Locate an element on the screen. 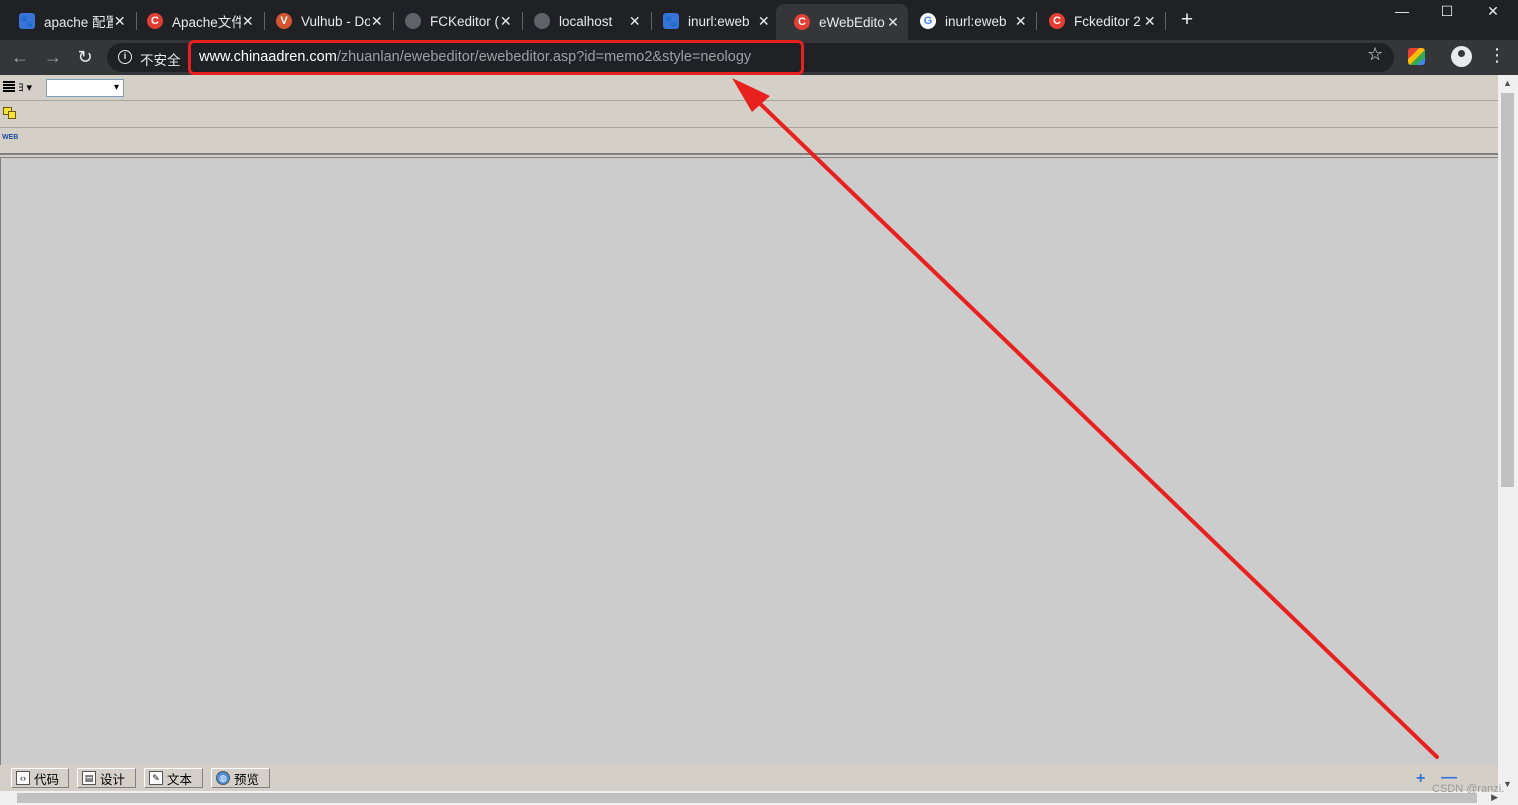 The height and width of the screenshot is (805, 1518). font-select: ▾ is located at coordinates (85, 88).